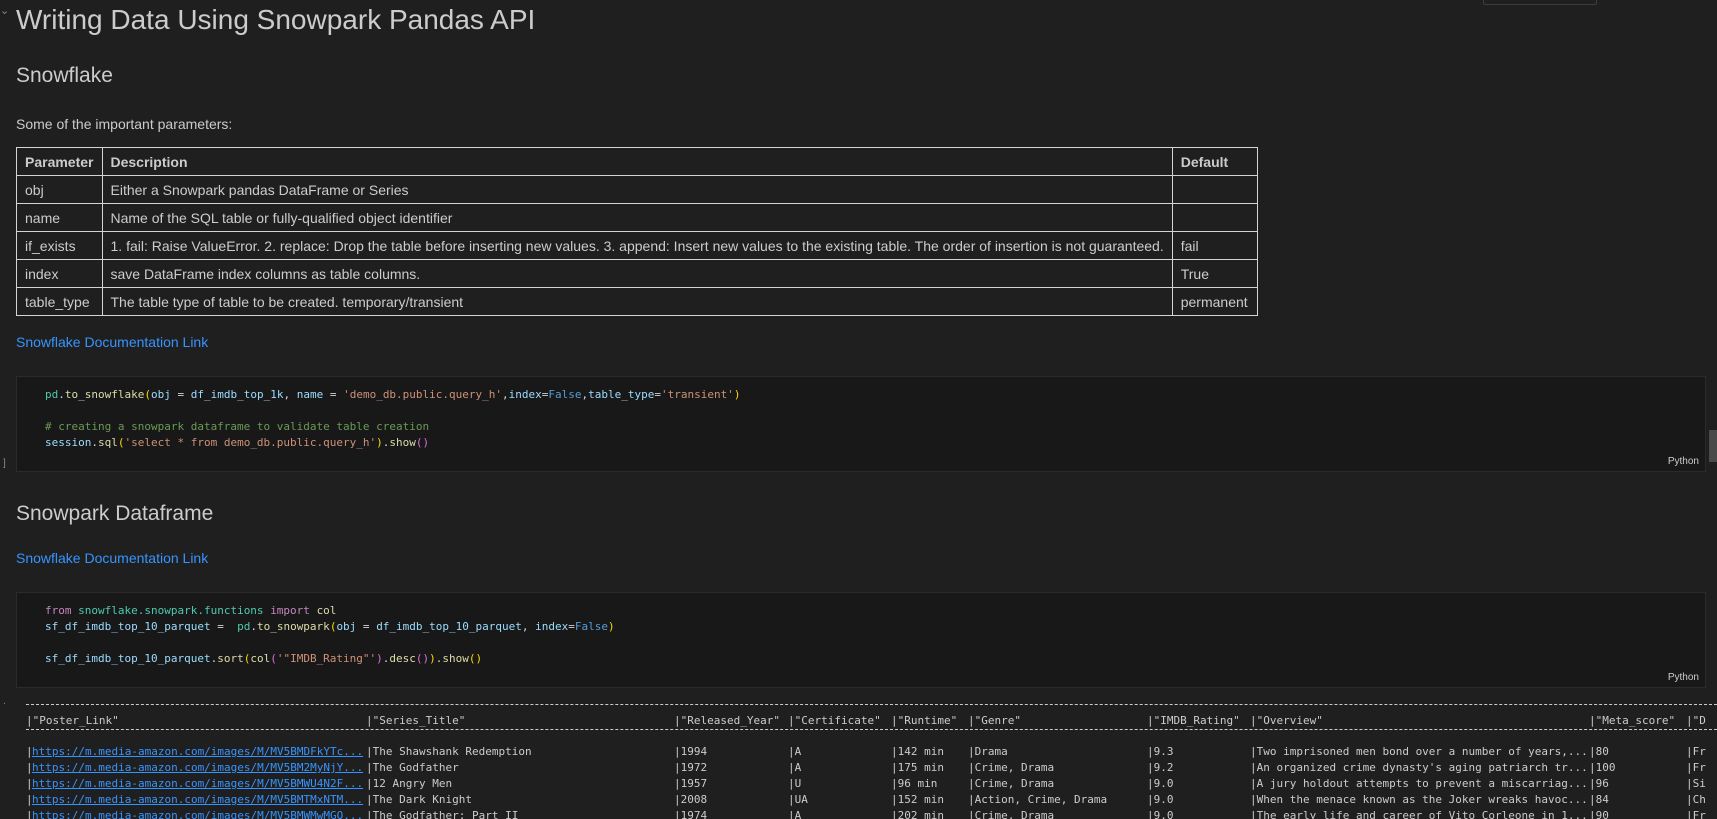 The width and height of the screenshot is (1717, 819). Describe the element at coordinates (409, 783) in the screenshot. I see `output-cell: |12 Angry Men` at that location.